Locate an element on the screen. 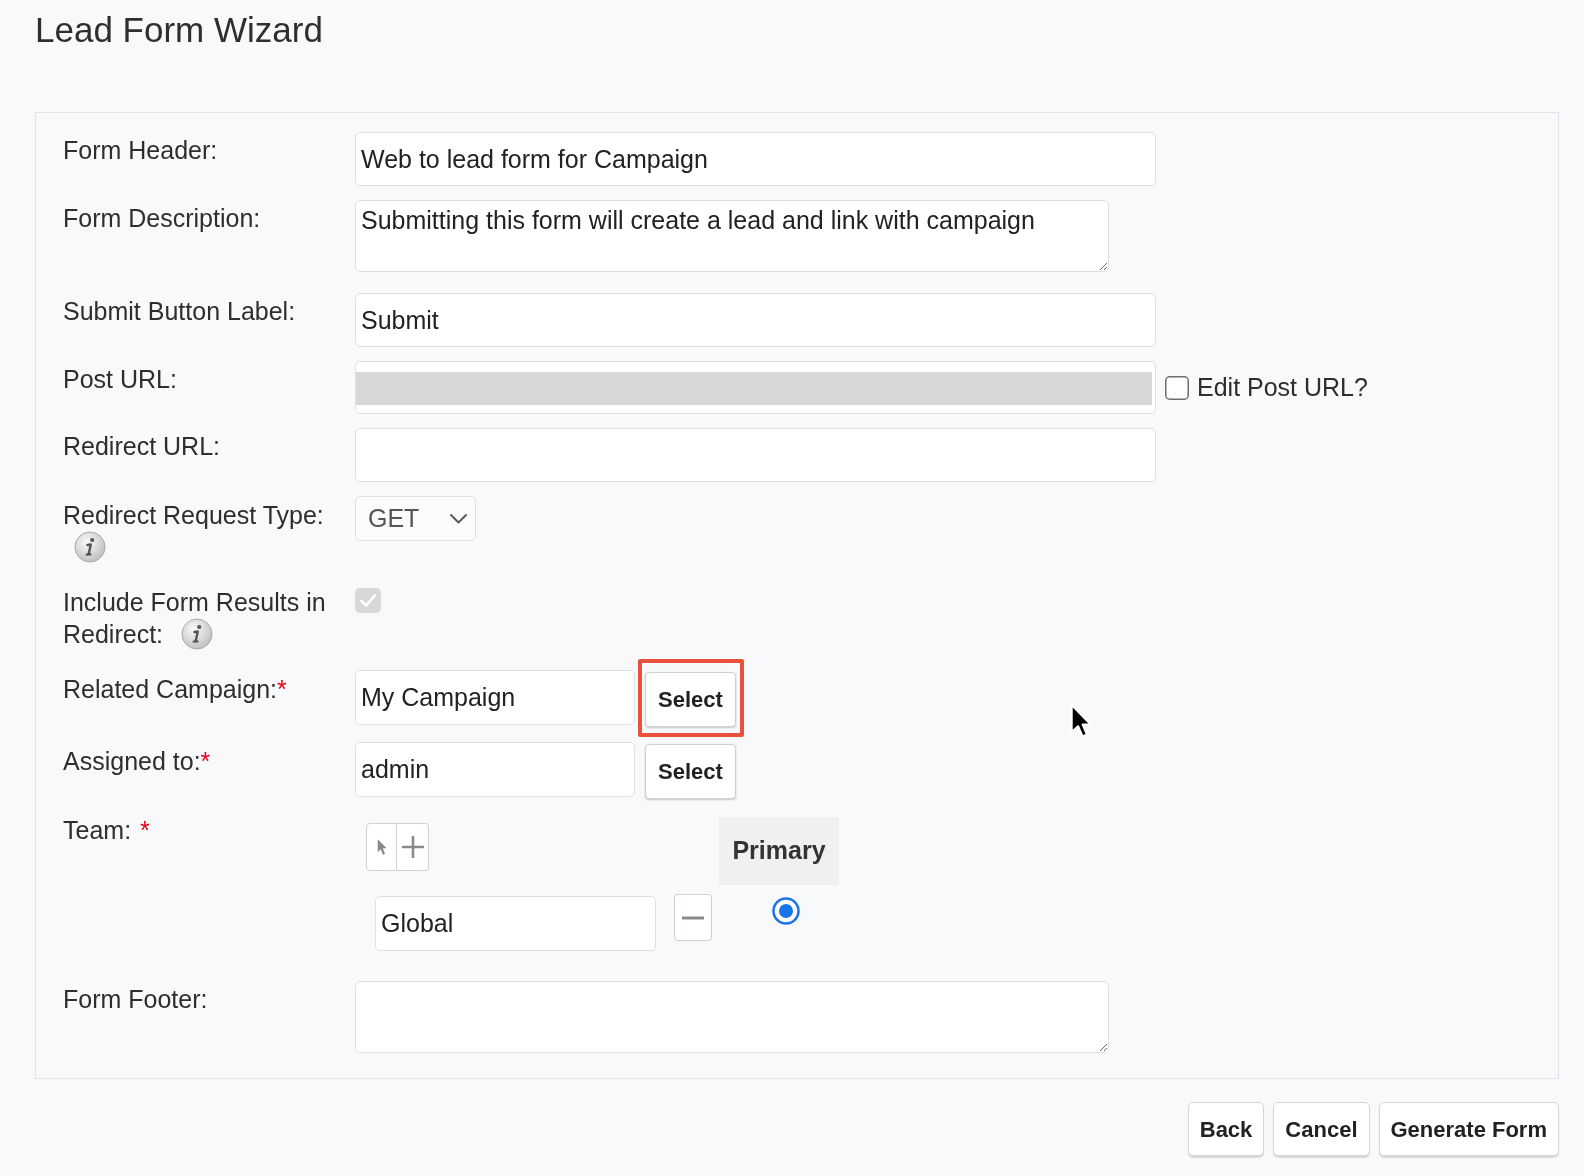  field-label: Assigned to: is located at coordinates (132, 761).